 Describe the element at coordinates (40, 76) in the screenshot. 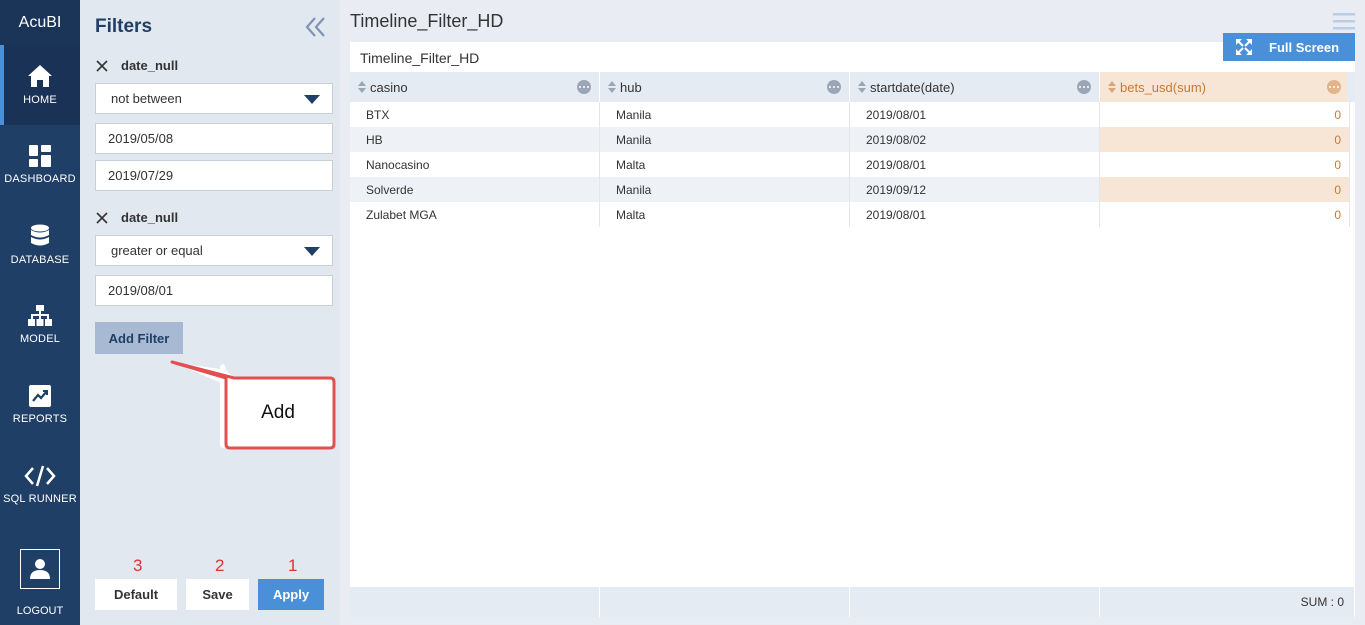

I see `home-icon` at that location.